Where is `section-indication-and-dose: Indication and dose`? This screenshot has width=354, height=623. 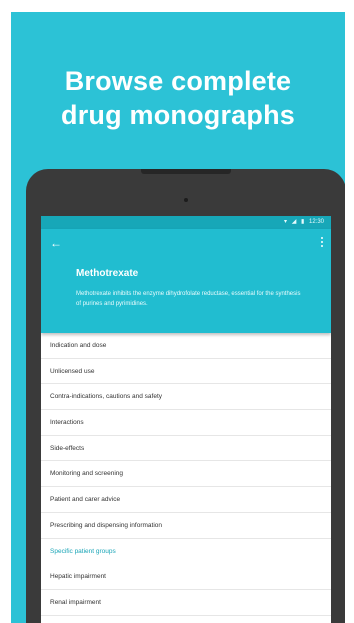 section-indication-and-dose: Indication and dose is located at coordinates (186, 346).